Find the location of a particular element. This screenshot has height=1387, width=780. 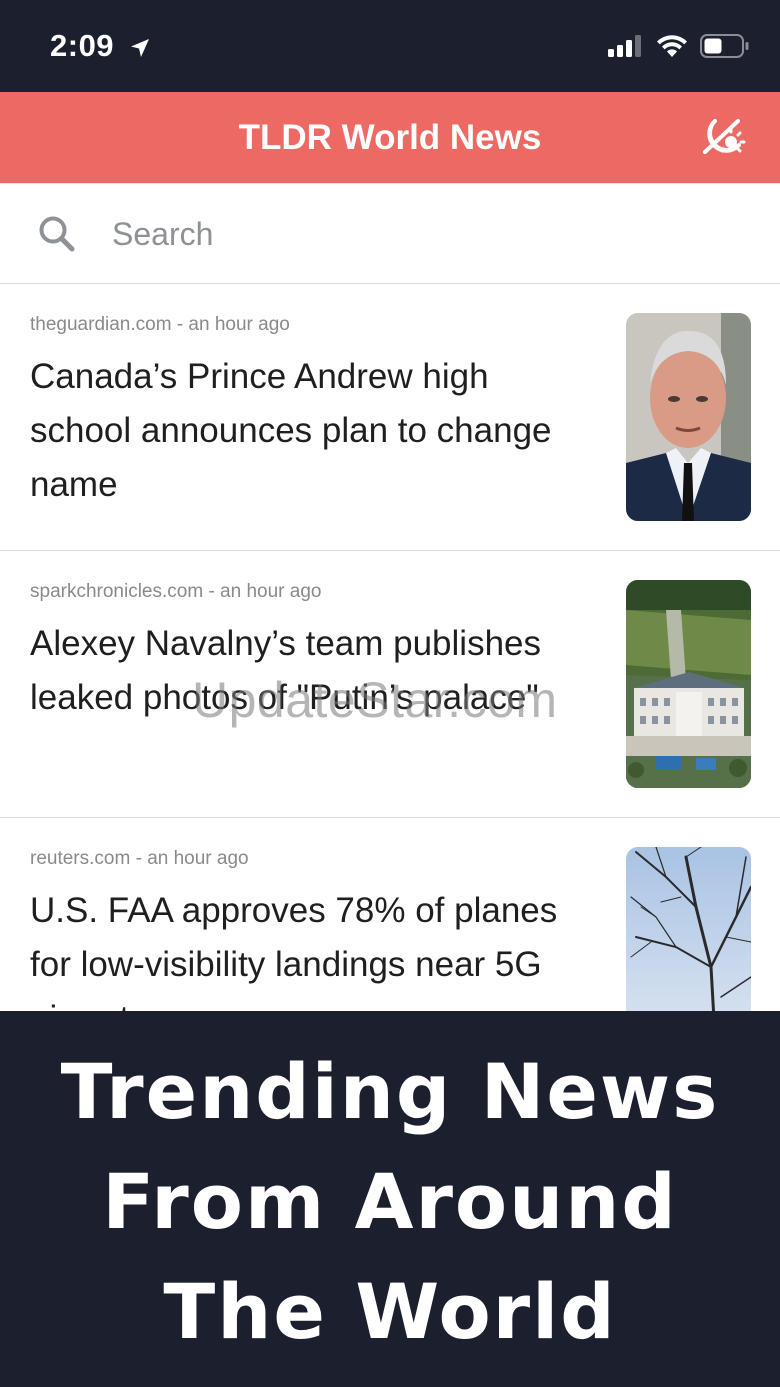

app-header: TLDR World News is located at coordinates (390, 137).